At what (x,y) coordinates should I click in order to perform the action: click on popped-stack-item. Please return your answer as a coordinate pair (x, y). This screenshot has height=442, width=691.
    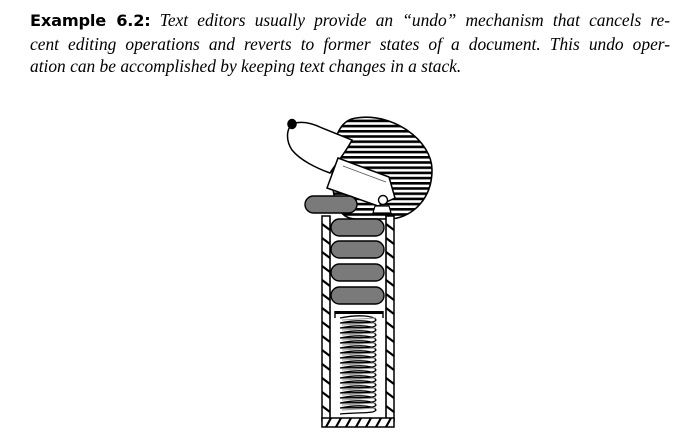
    Looking at the image, I should click on (331, 204).